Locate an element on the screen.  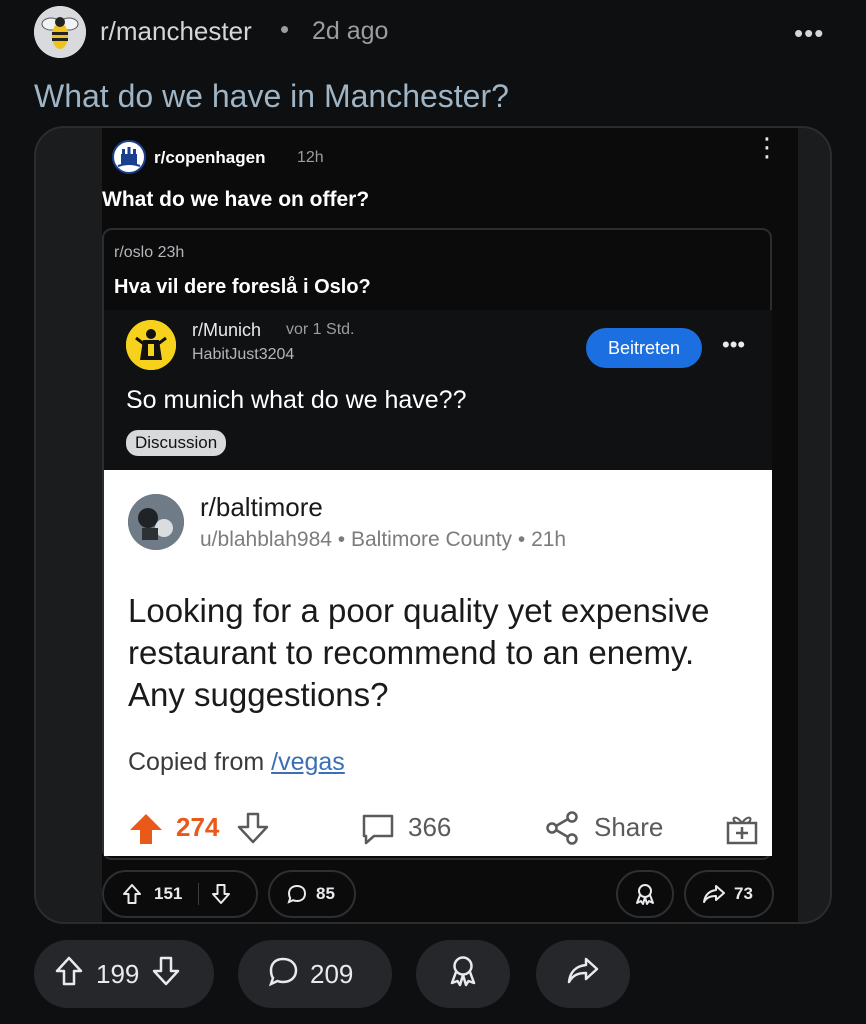
comment-icon is located at coordinates (378, 831).